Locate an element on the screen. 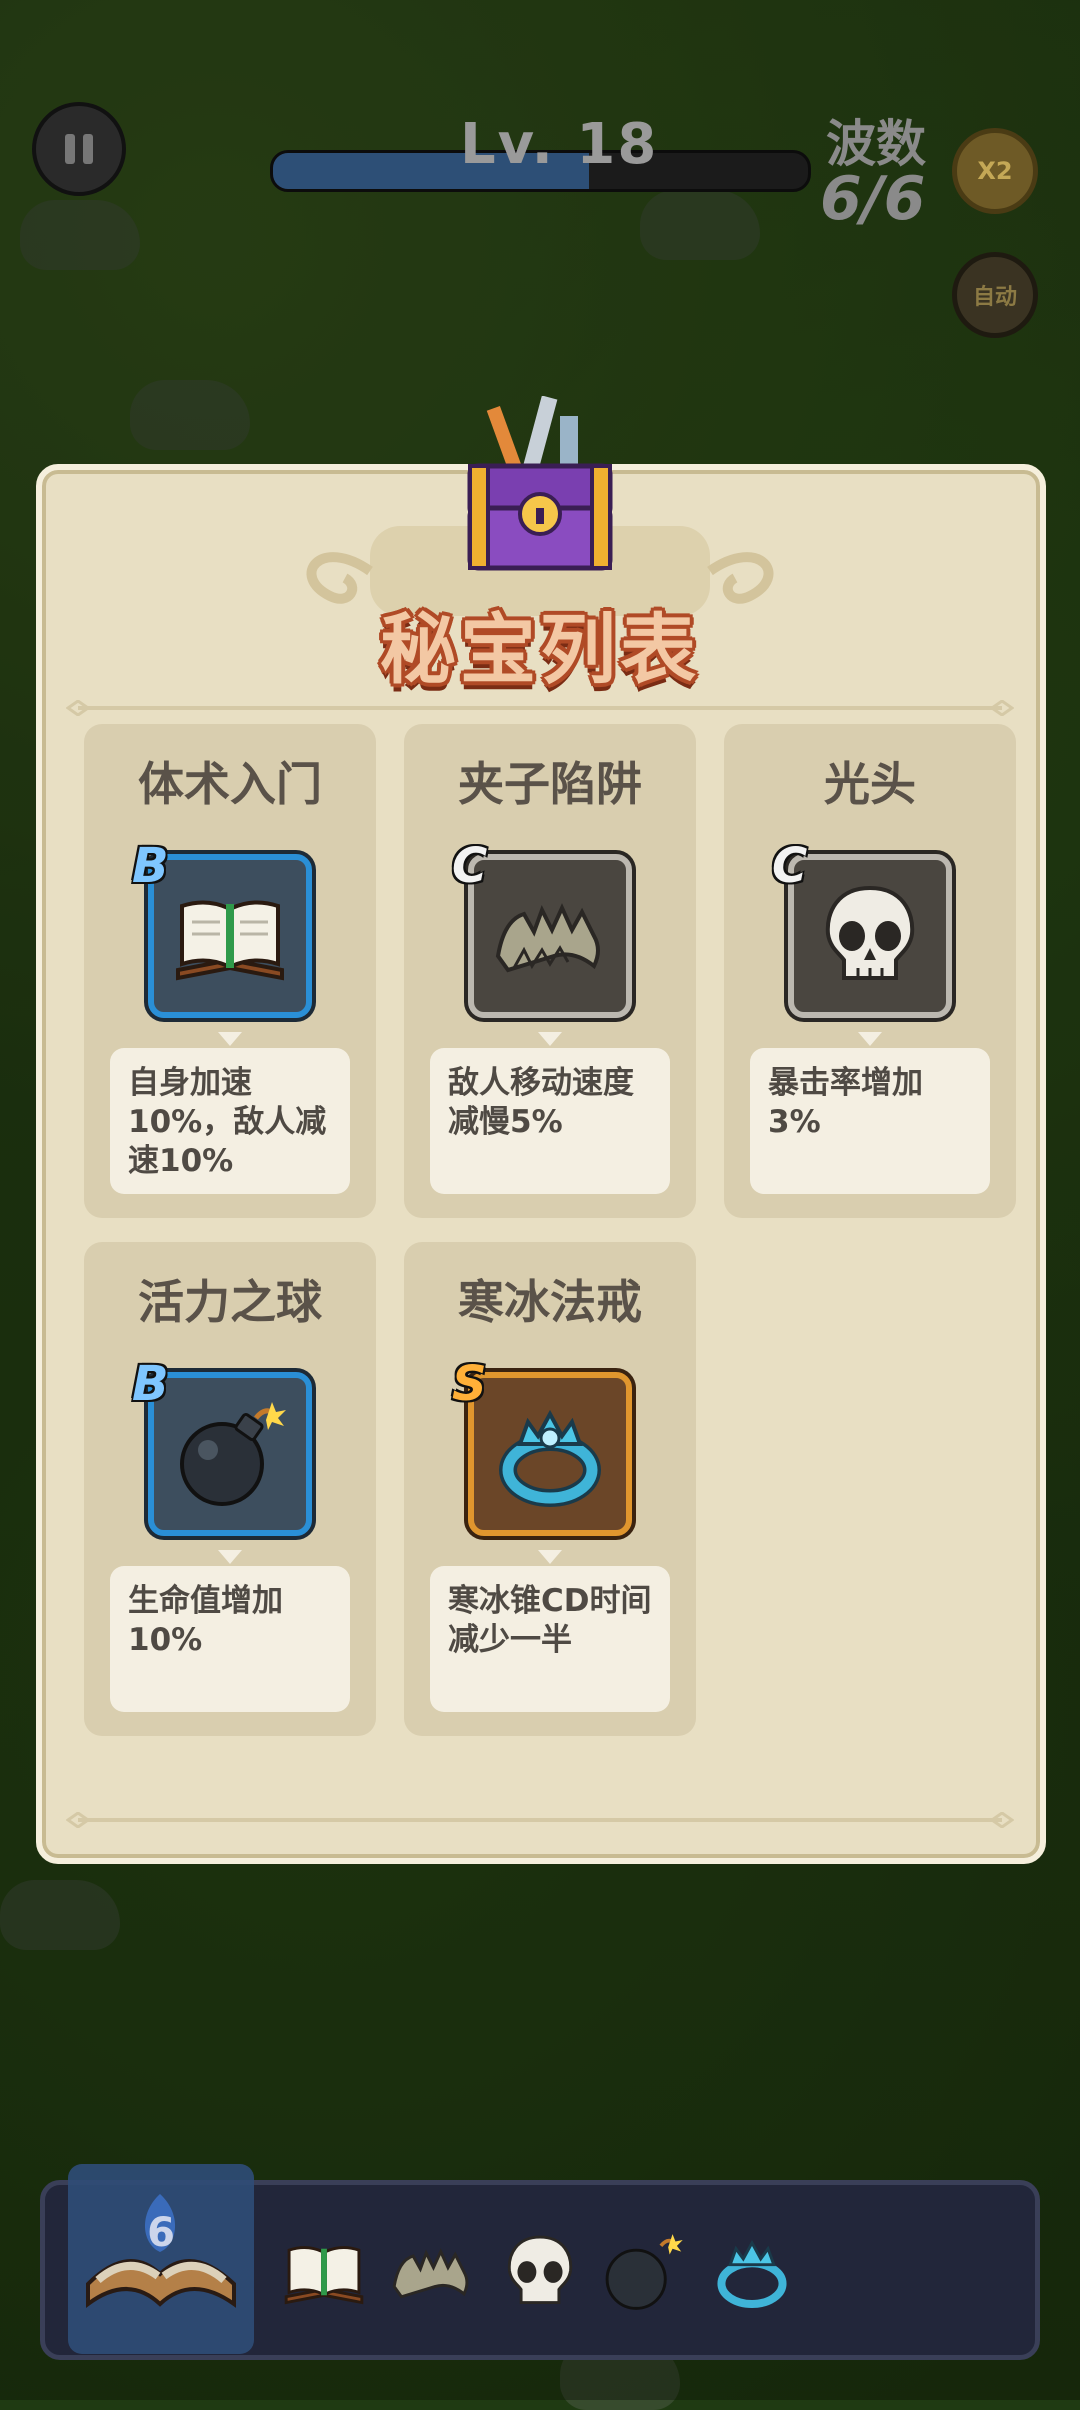 The height and width of the screenshot is (2410, 1080). hero-book-button: 6 is located at coordinates (161, 2259).